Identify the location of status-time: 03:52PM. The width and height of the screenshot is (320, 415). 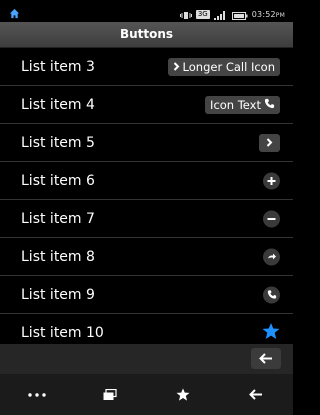
(268, 14).